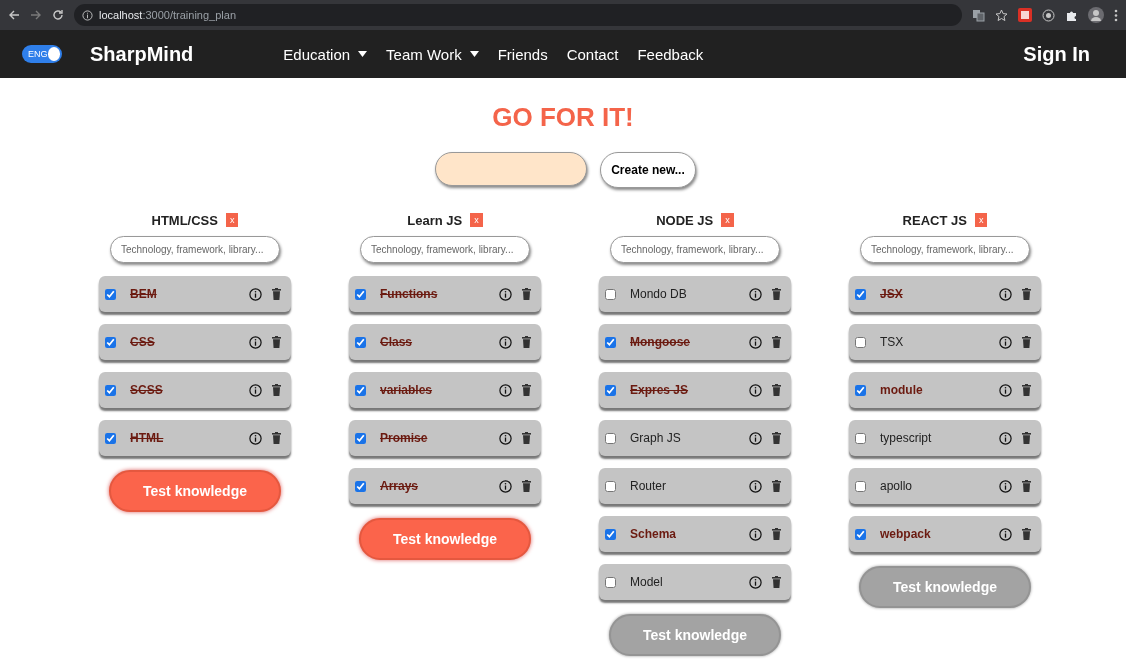 The width and height of the screenshot is (1126, 664). I want to click on item-label: TSX, so click(892, 342).